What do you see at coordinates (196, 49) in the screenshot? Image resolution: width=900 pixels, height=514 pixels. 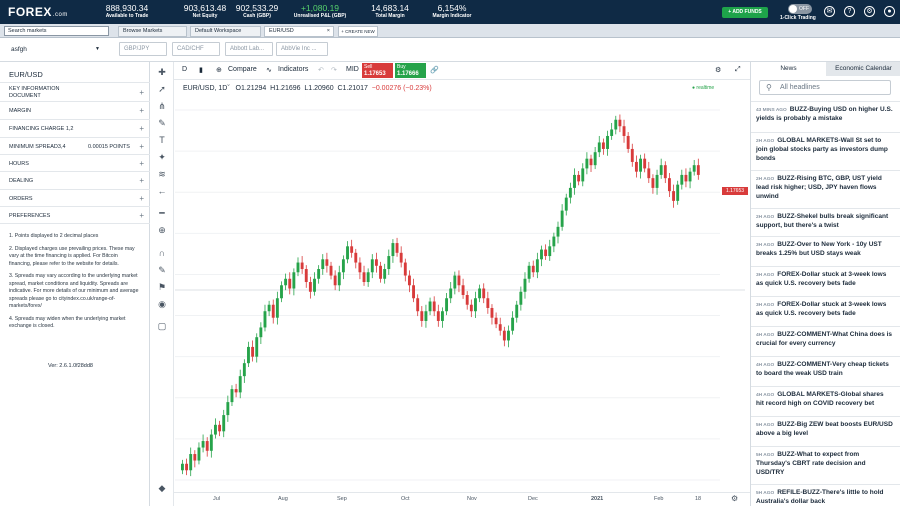 I see `market-chip: CAD/CHF` at bounding box center [196, 49].